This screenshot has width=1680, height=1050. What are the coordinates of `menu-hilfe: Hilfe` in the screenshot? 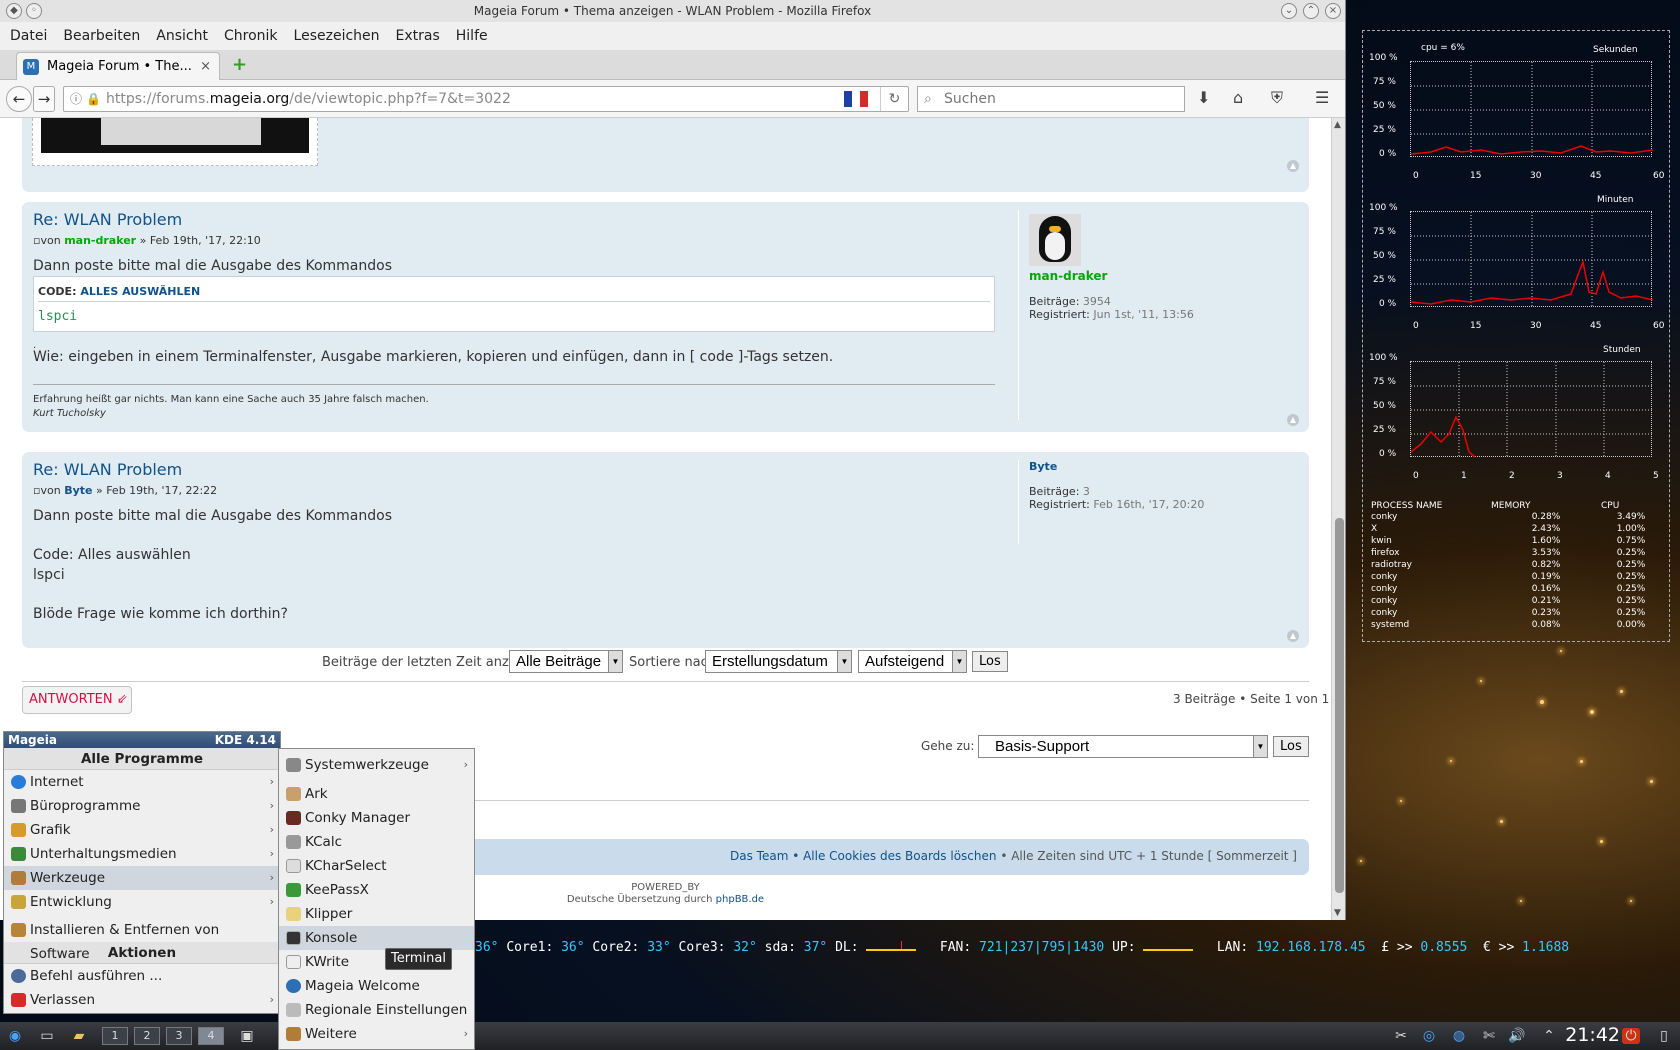 It's located at (472, 36).